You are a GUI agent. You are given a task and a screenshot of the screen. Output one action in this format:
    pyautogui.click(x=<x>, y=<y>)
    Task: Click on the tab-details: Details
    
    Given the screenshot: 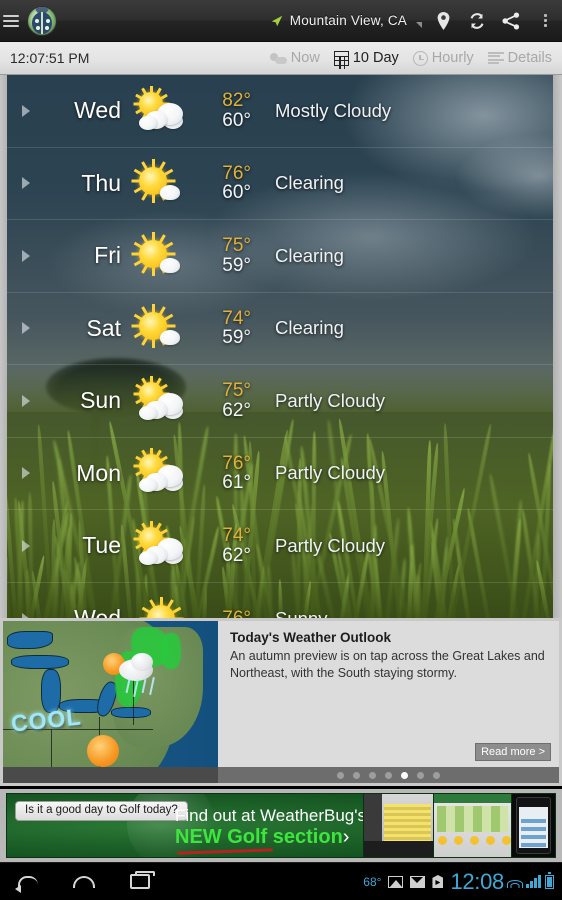 What is the action you would take?
    pyautogui.click(x=521, y=58)
    